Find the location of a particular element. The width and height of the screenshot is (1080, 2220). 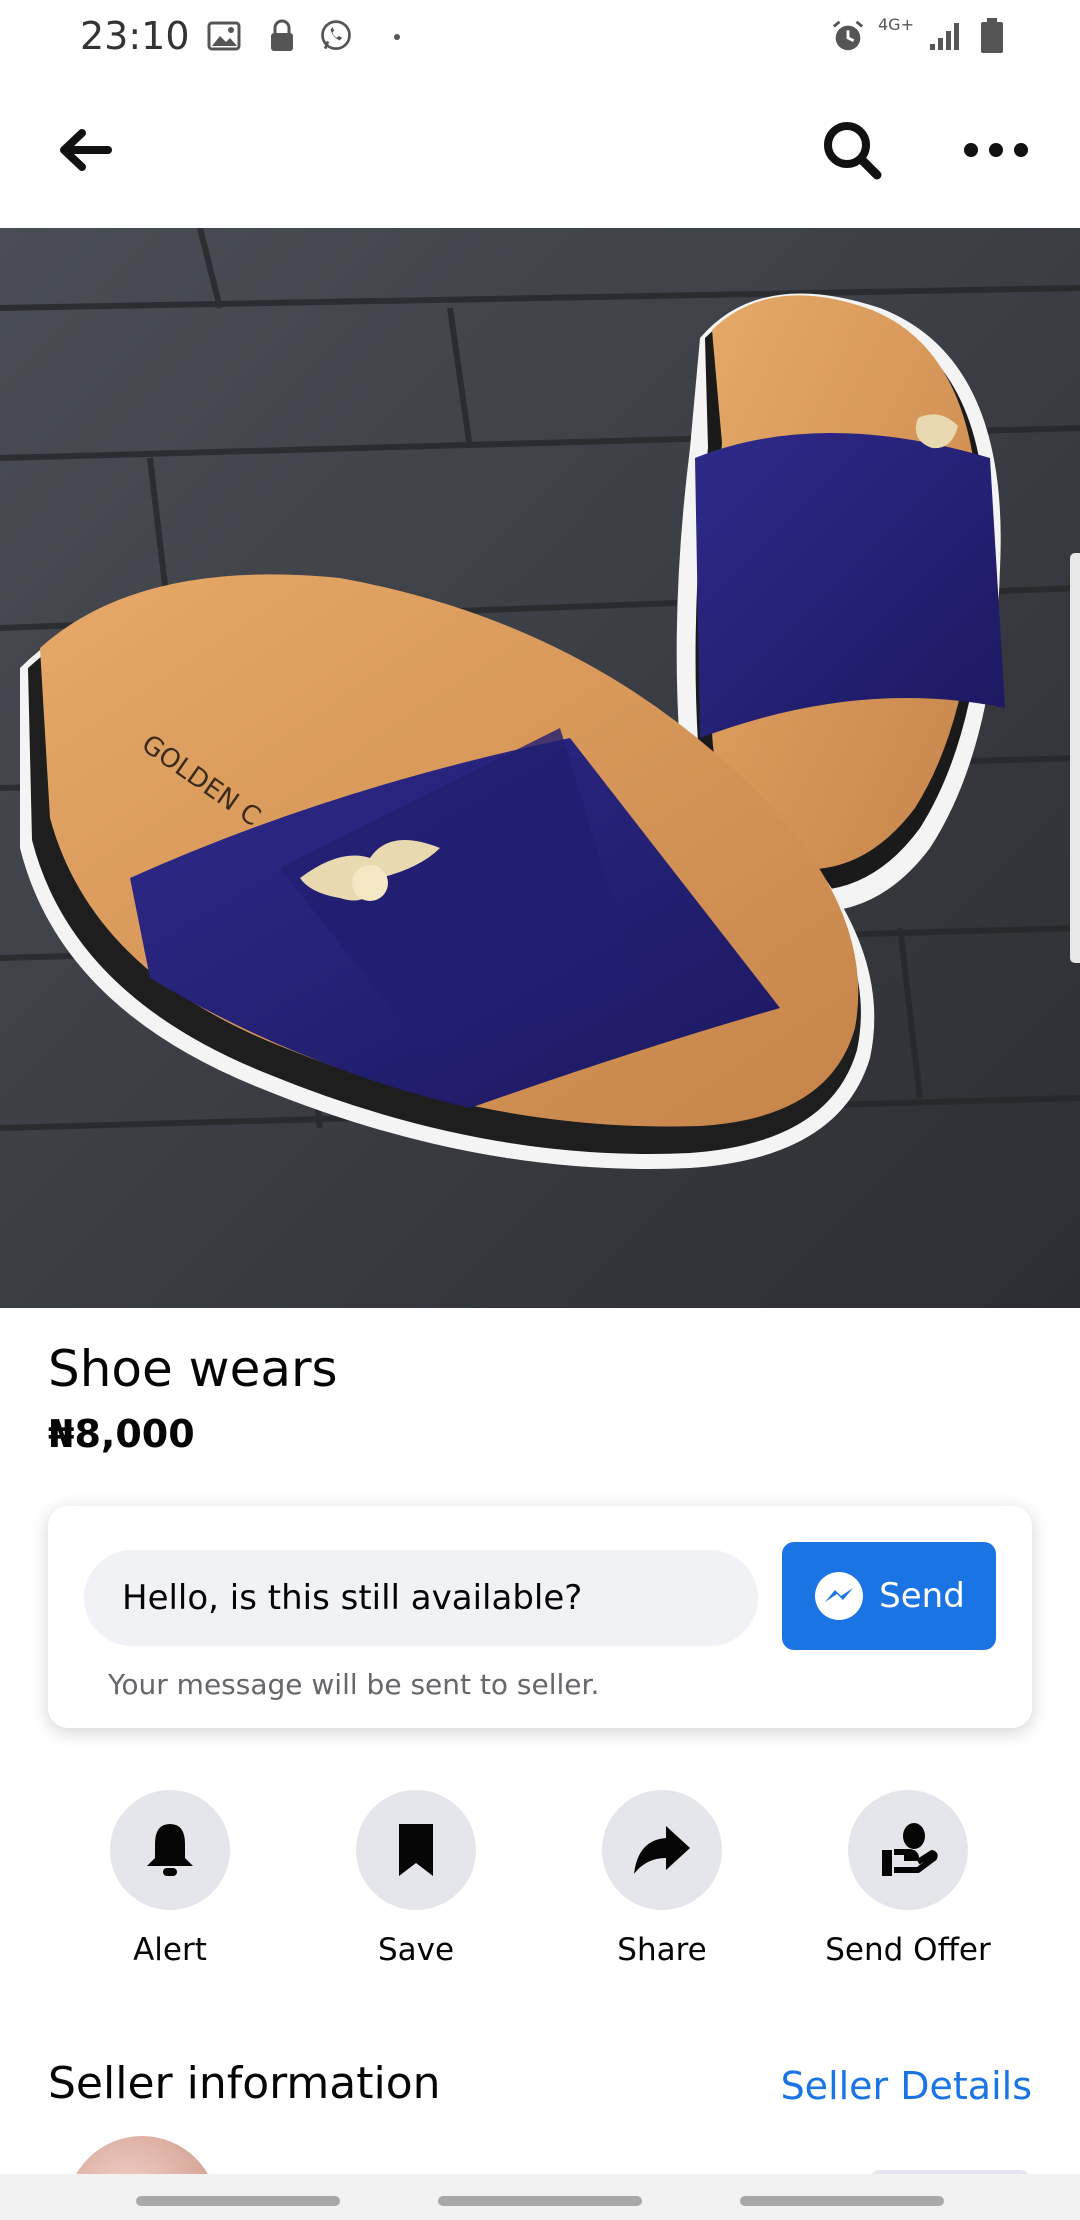

search-button is located at coordinates (852, 150).